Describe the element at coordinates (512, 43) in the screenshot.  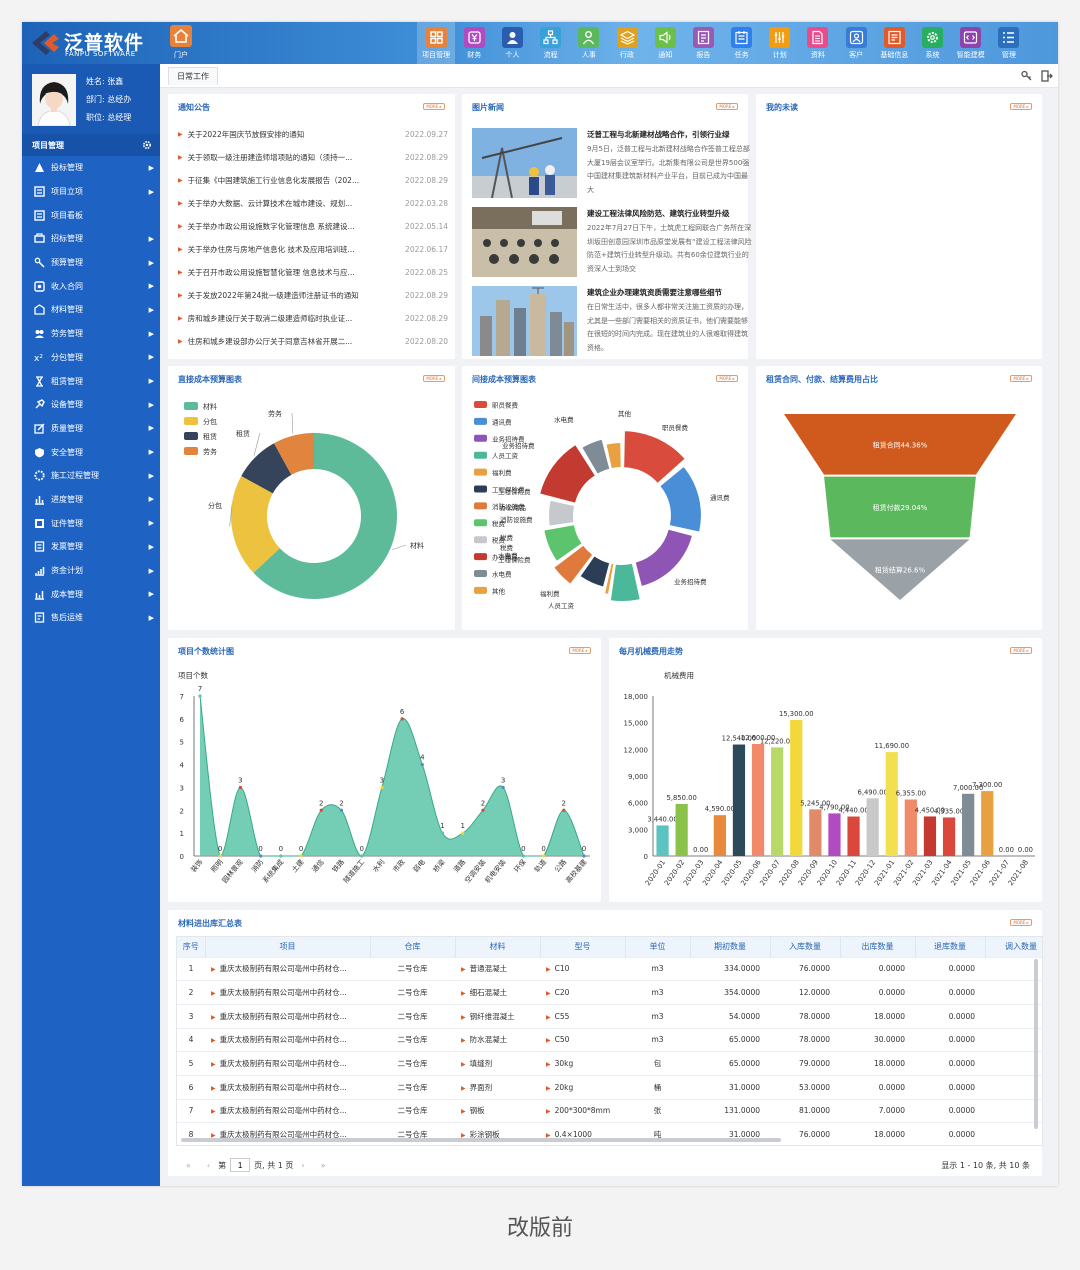
I see `nav-item-2: 个人` at that location.